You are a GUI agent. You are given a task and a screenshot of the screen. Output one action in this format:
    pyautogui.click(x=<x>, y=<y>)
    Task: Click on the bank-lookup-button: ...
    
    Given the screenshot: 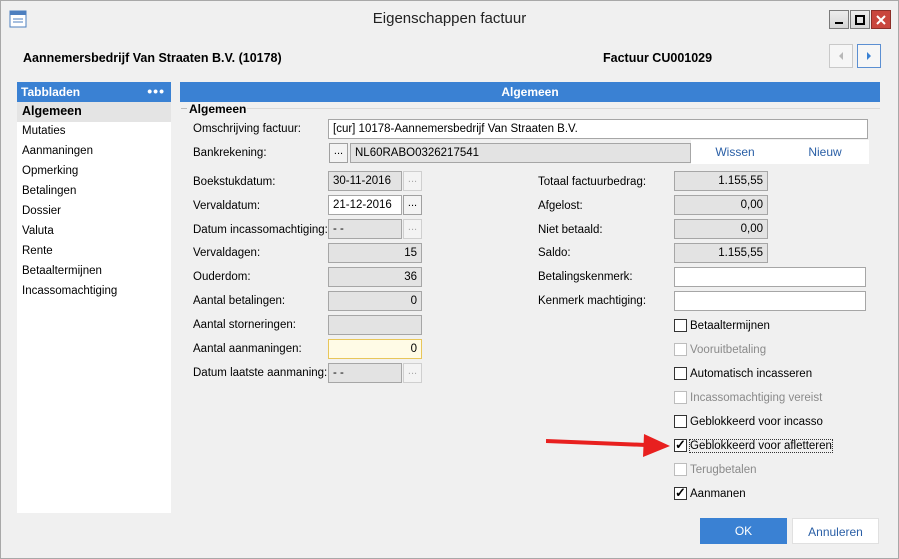 What is the action you would take?
    pyautogui.click(x=338, y=153)
    